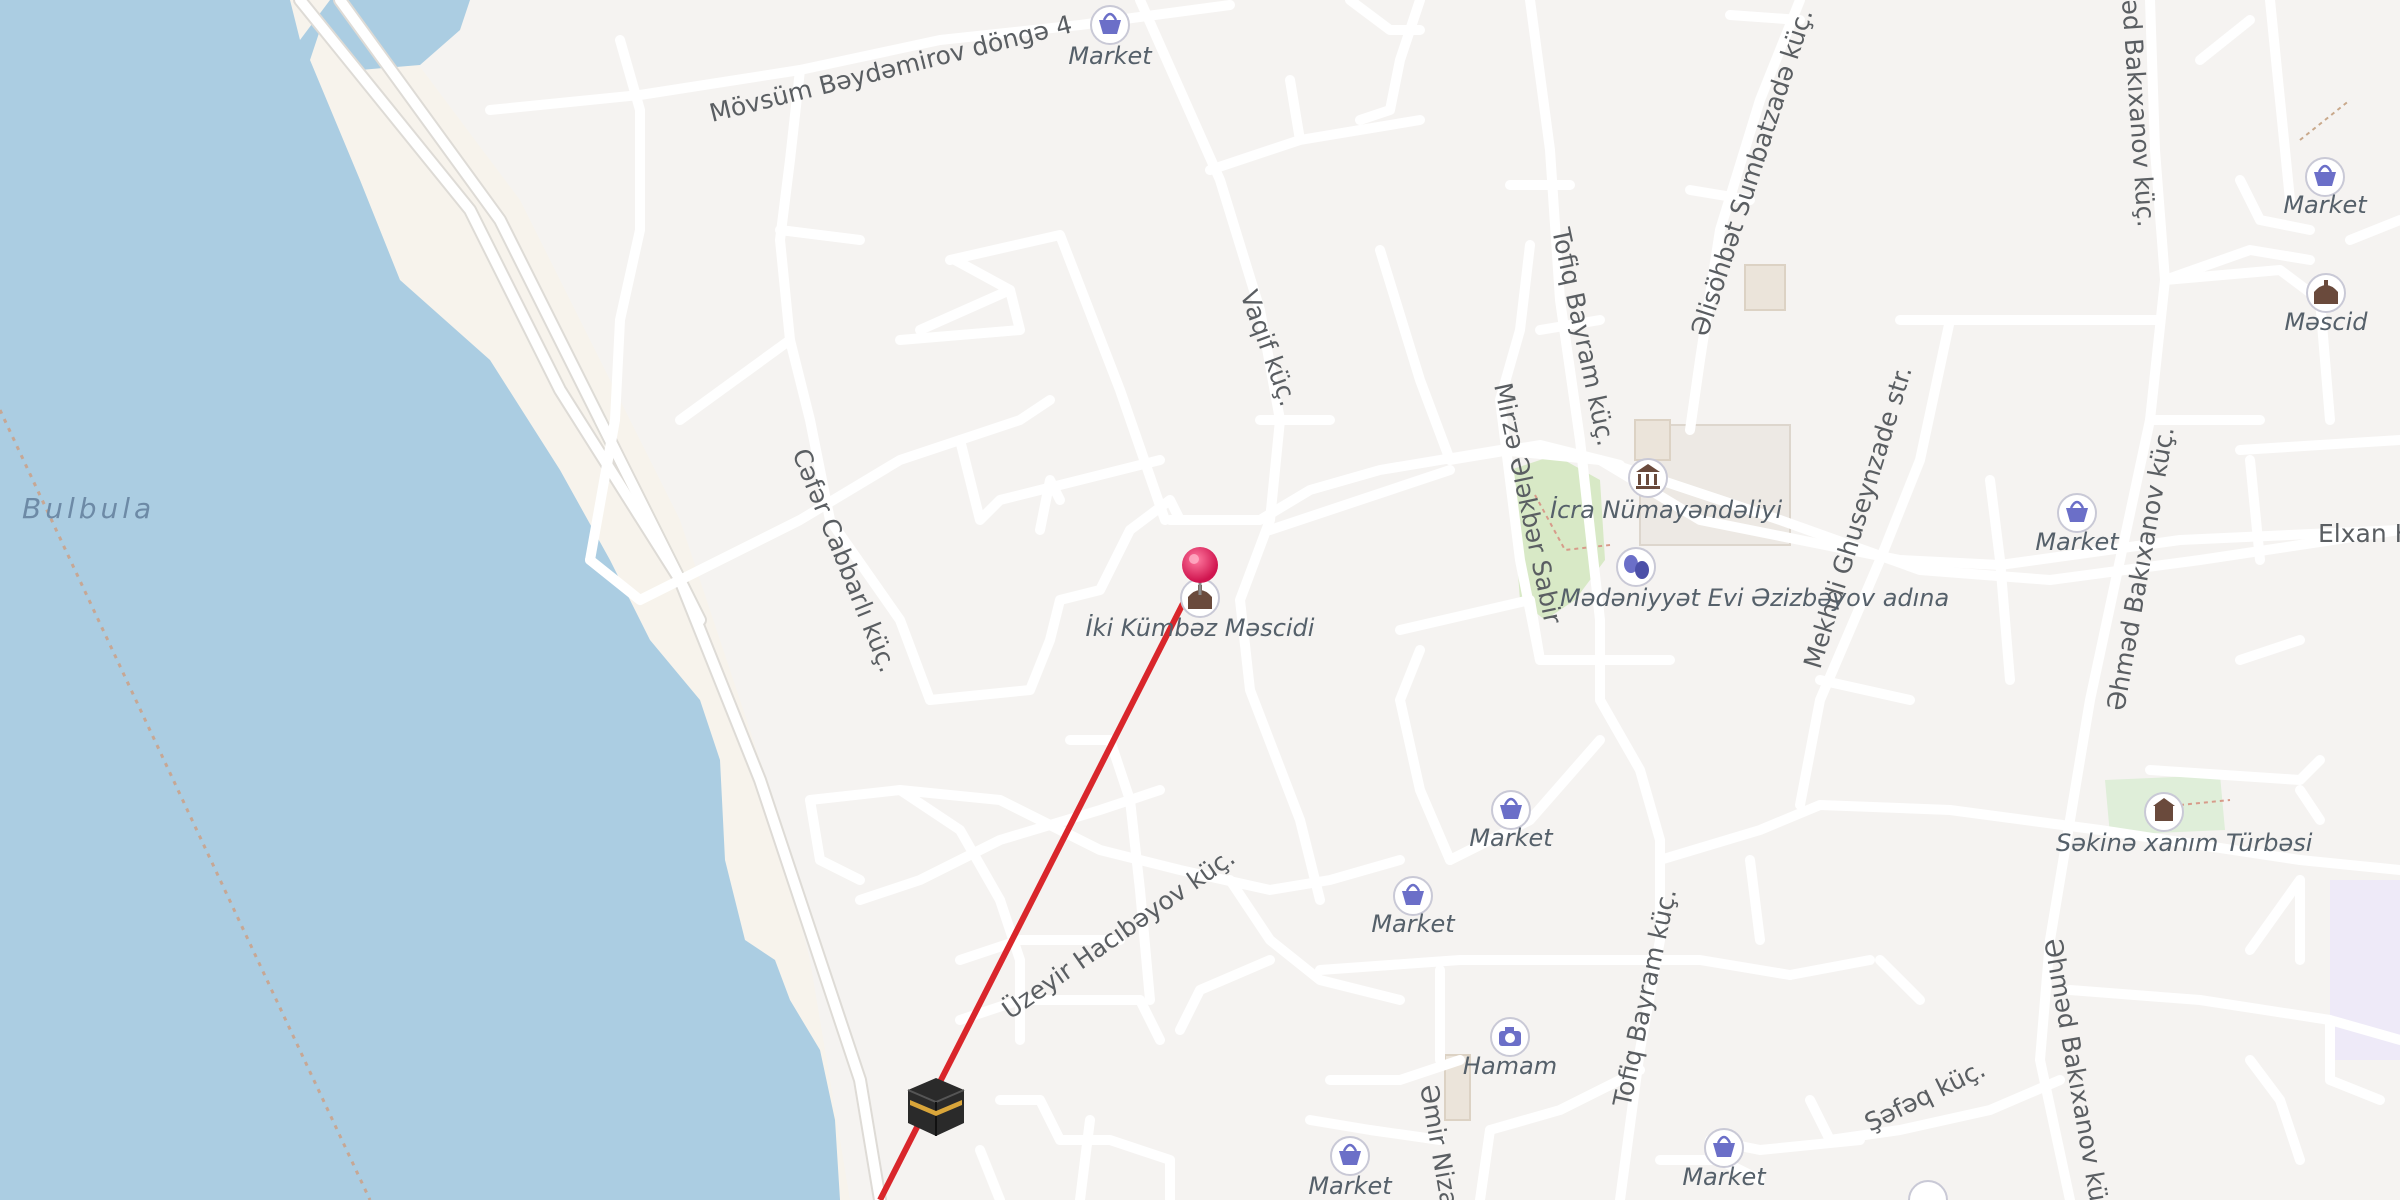 The height and width of the screenshot is (1200, 2400). I want to click on poi-label: Məscid, so click(2326, 322).